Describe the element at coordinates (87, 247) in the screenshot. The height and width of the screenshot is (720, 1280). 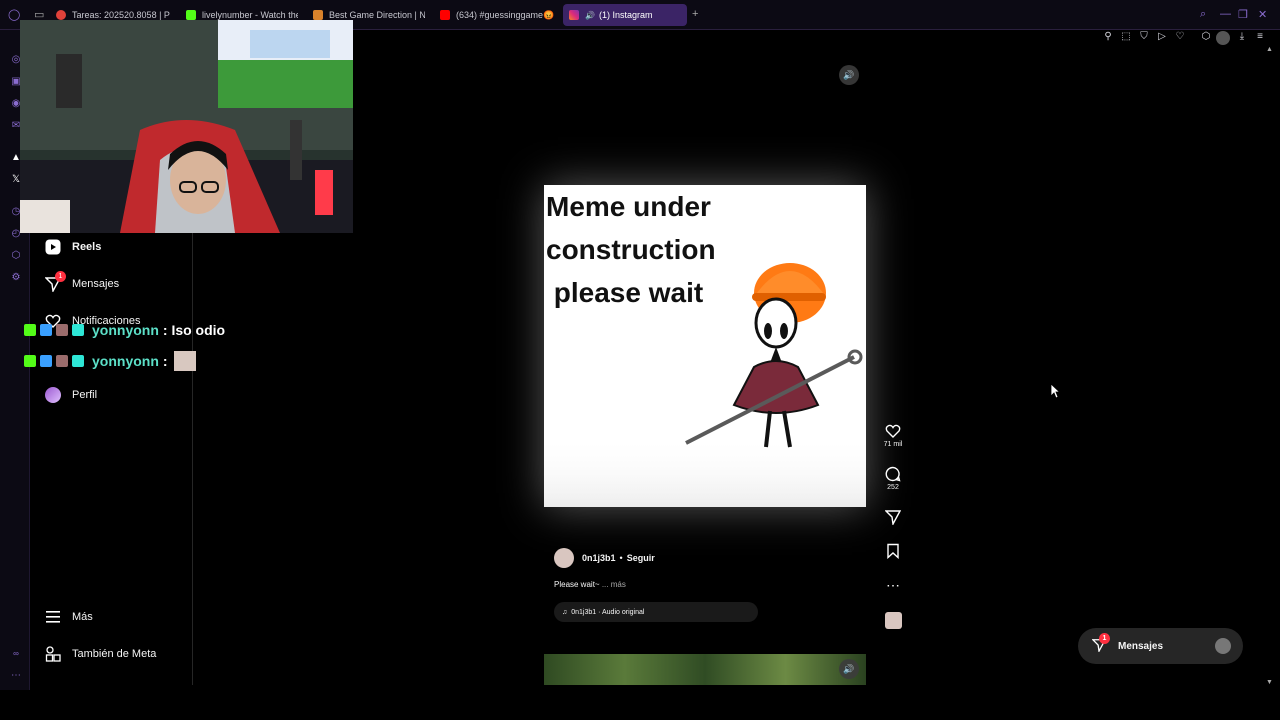
I see `nav-label: Reels` at that location.